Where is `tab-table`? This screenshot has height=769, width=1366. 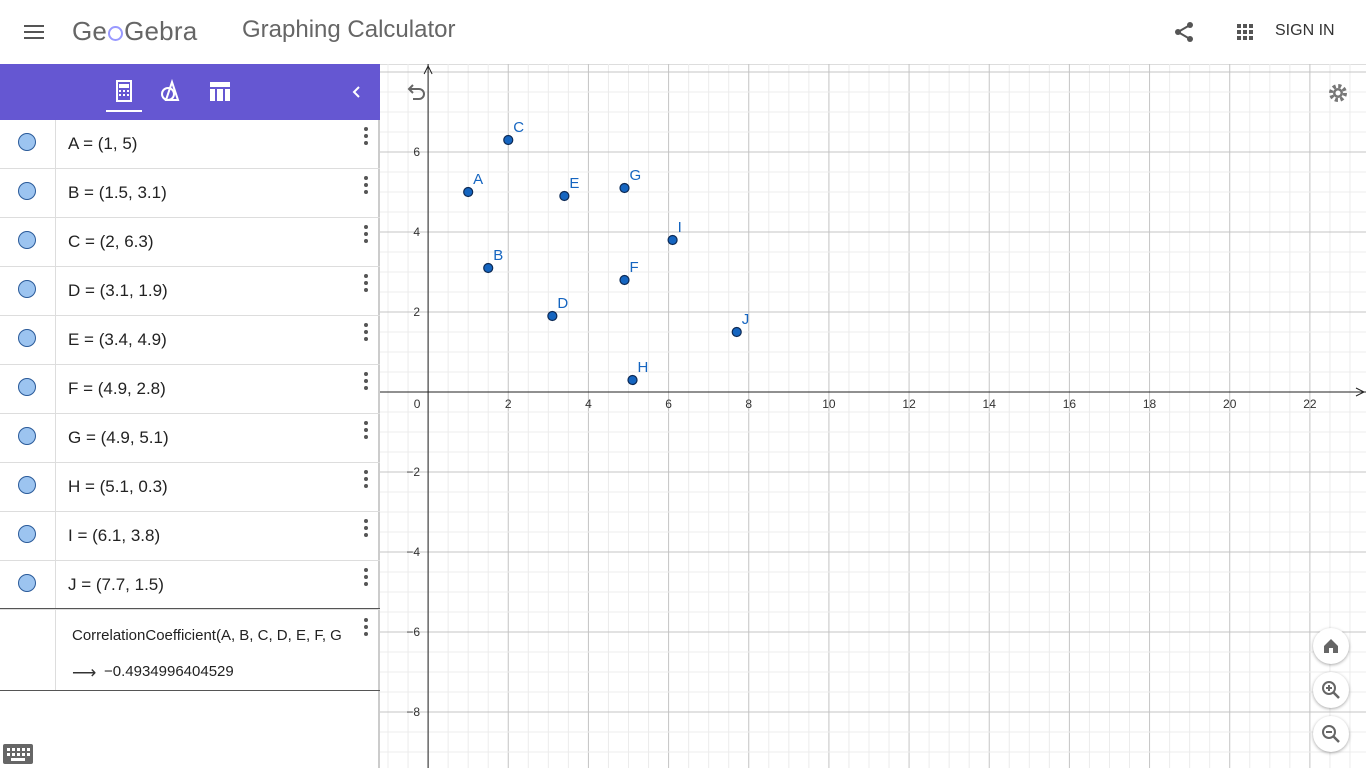
tab-table is located at coordinates (220, 93).